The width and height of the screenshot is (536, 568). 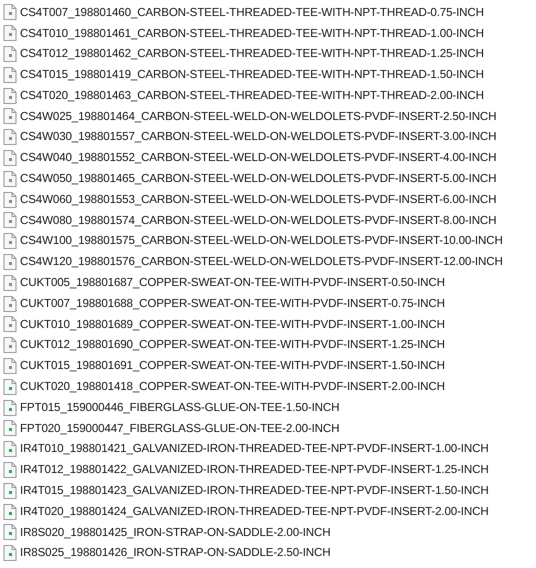 I want to click on file-name: CUKT015_198801691_COPPER-SWEAT-ON-TEE-WITH-PVDF-INSERT-1.50-INCH, so click(x=232, y=366).